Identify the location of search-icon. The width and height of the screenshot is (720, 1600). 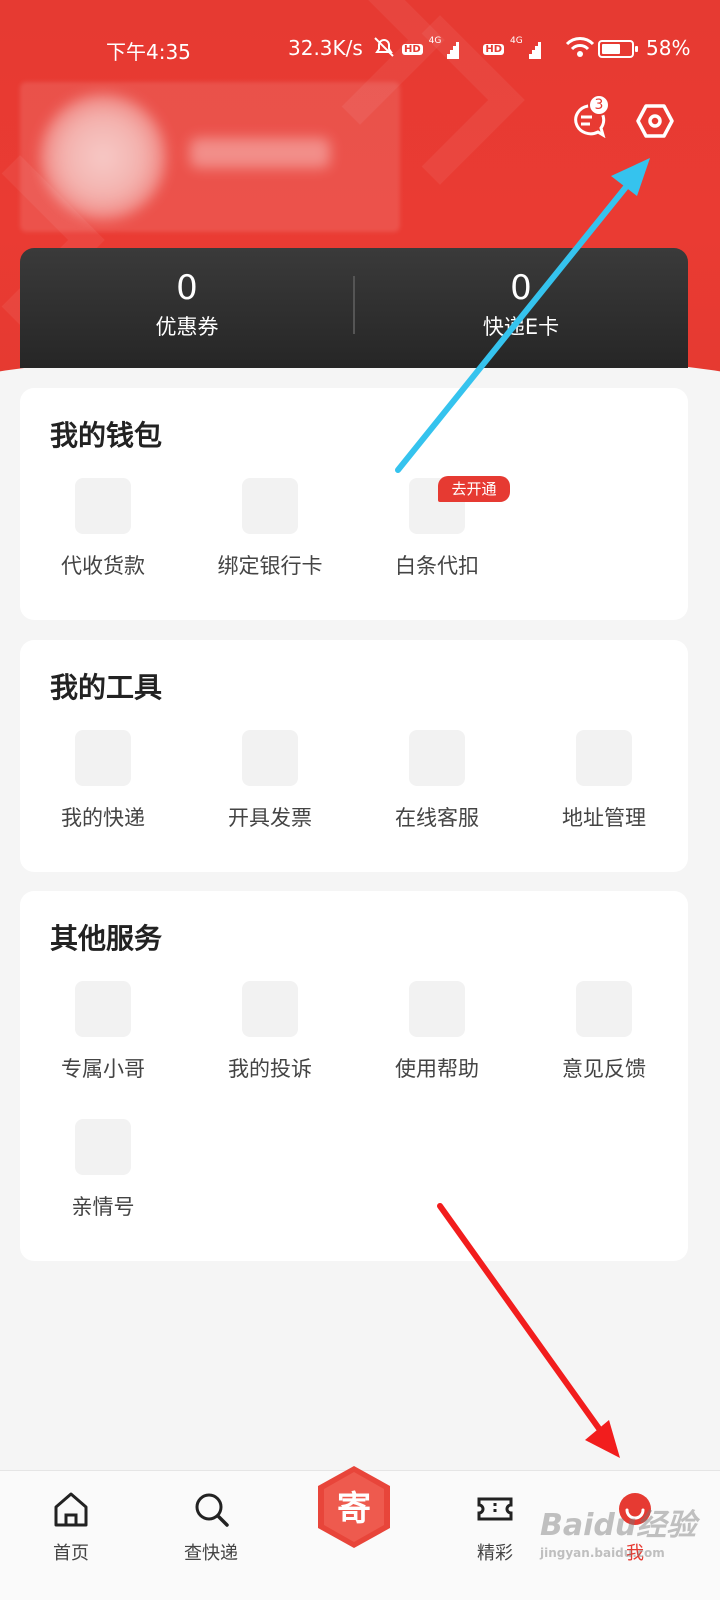
(212, 1510).